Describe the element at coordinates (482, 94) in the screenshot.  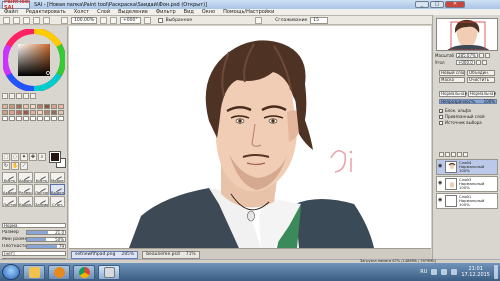
I see `effect-select: Нормальная` at that location.